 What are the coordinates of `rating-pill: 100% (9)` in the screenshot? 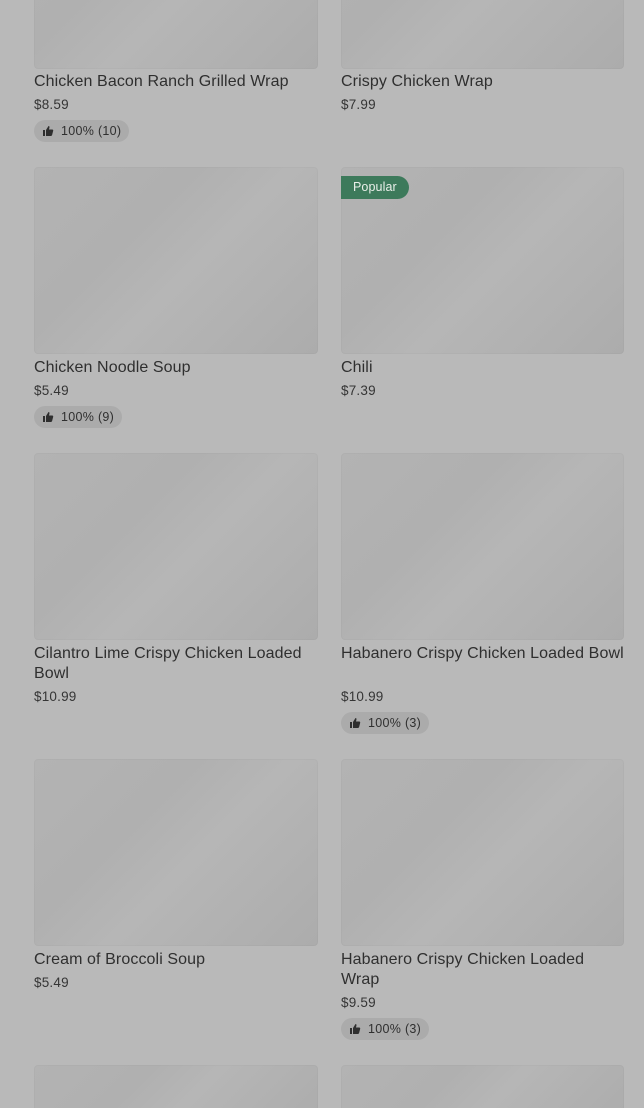 It's located at (78, 417).